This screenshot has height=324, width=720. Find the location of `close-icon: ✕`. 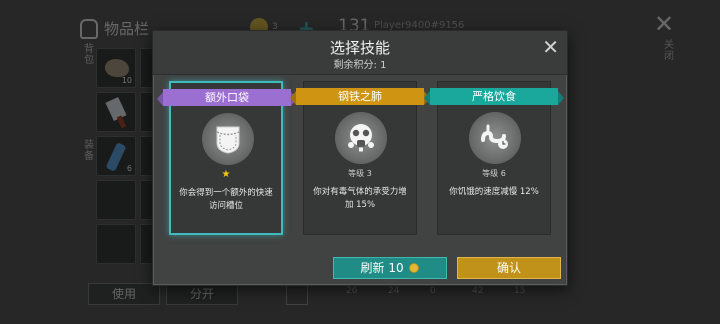

close-icon: ✕ is located at coordinates (550, 47).